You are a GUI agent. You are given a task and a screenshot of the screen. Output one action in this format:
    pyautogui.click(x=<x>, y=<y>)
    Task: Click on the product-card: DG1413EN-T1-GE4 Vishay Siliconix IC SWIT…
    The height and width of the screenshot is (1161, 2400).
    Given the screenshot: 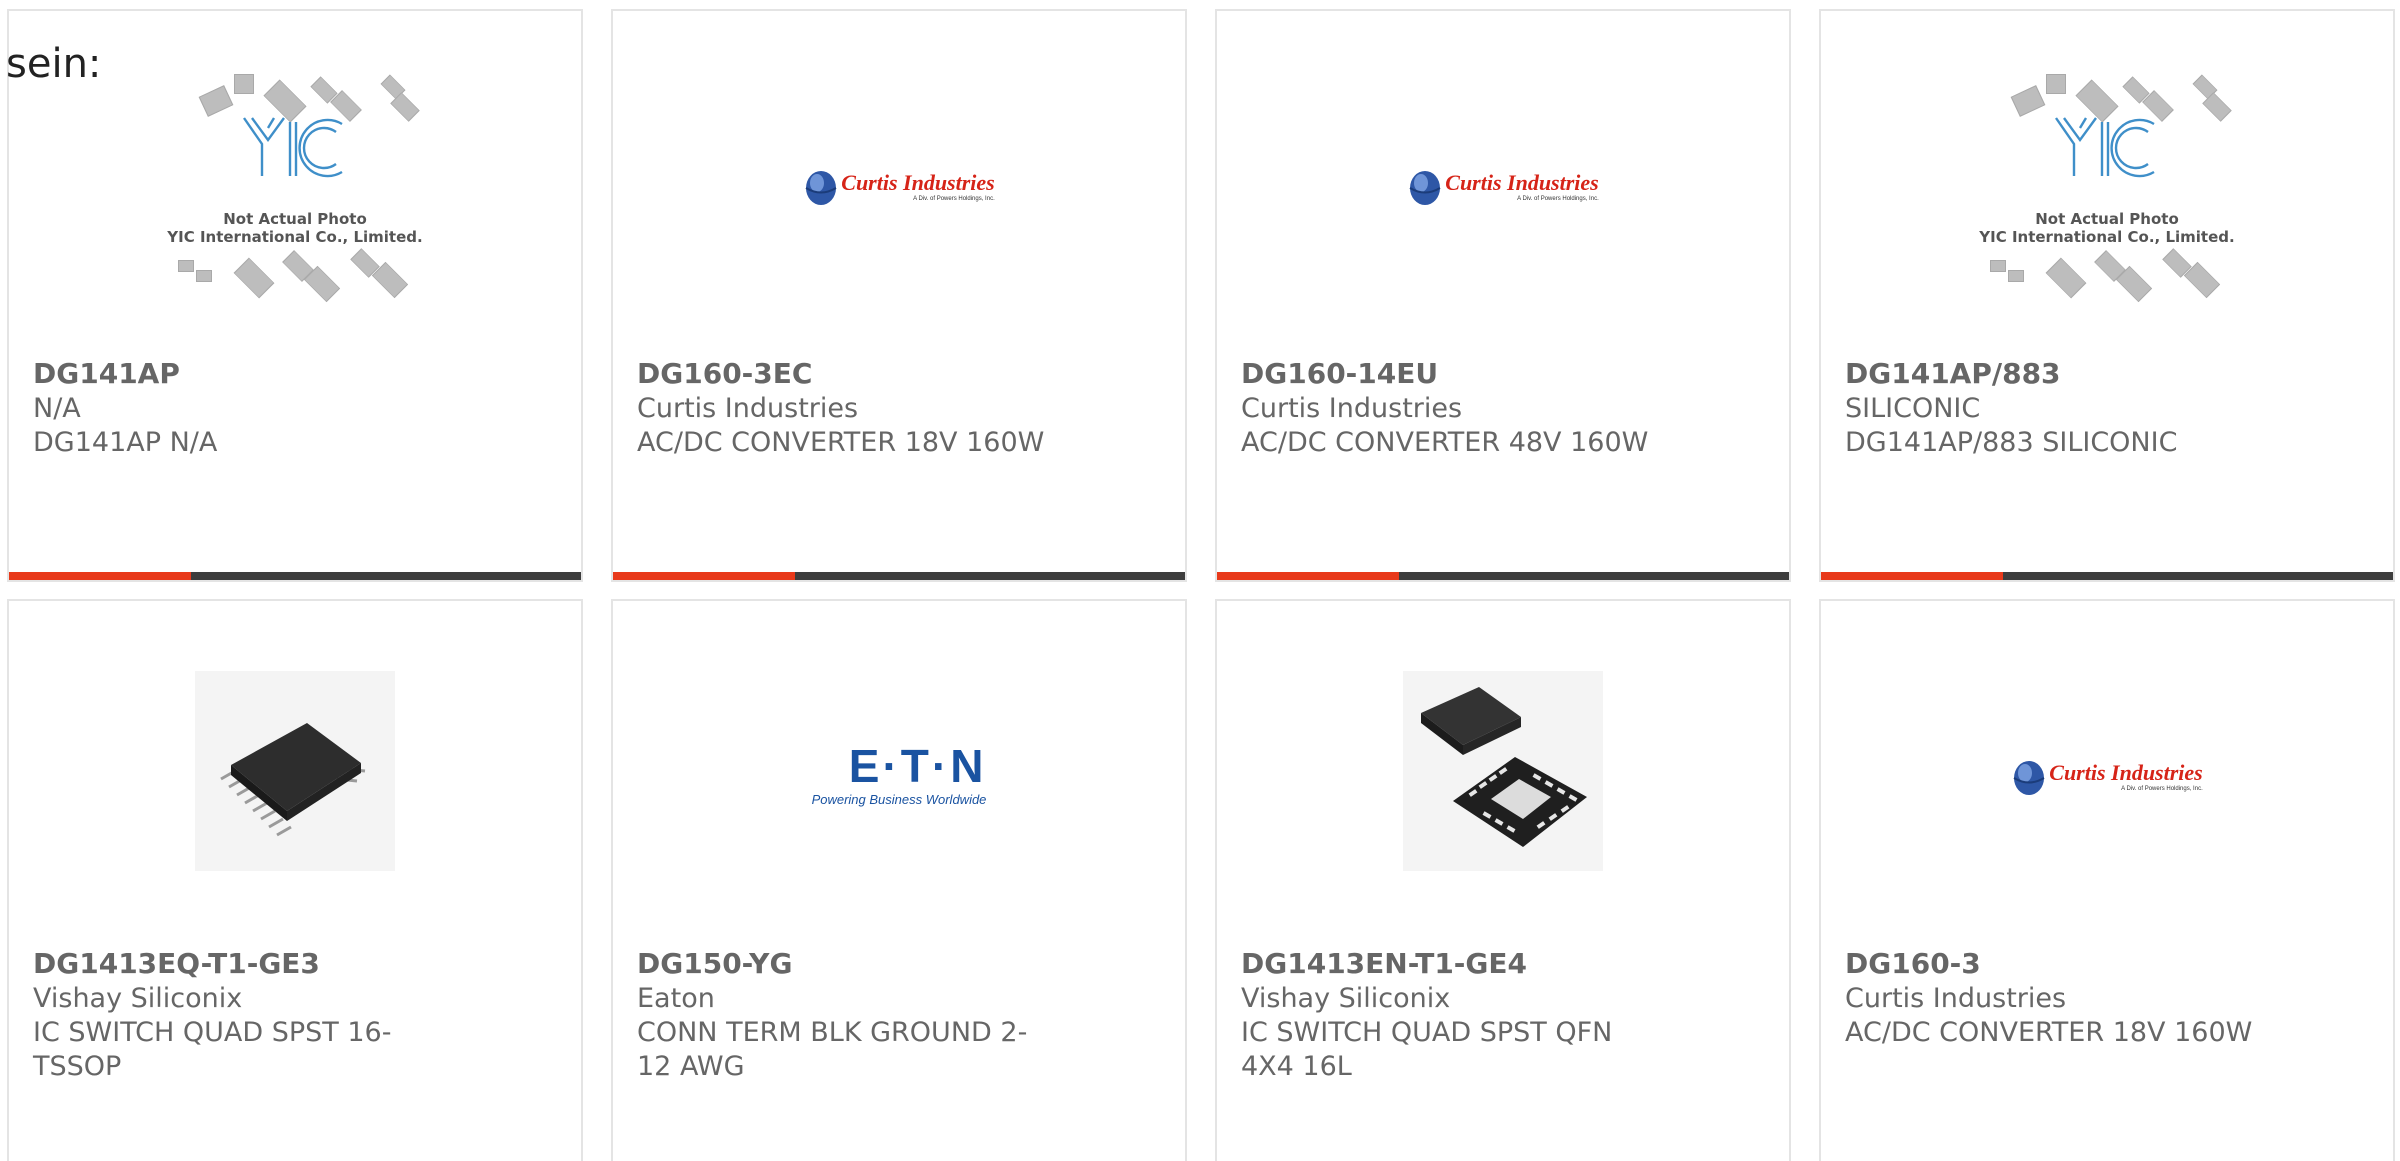 What is the action you would take?
    pyautogui.click(x=1503, y=880)
    